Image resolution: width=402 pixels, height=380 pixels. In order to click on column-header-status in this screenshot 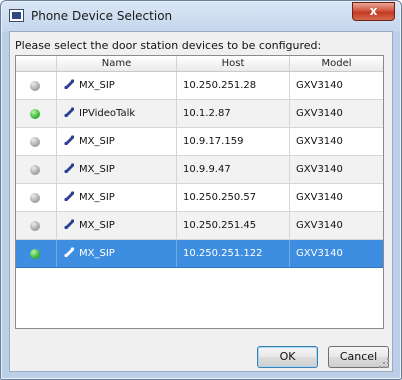, I will do `click(36, 63)`.